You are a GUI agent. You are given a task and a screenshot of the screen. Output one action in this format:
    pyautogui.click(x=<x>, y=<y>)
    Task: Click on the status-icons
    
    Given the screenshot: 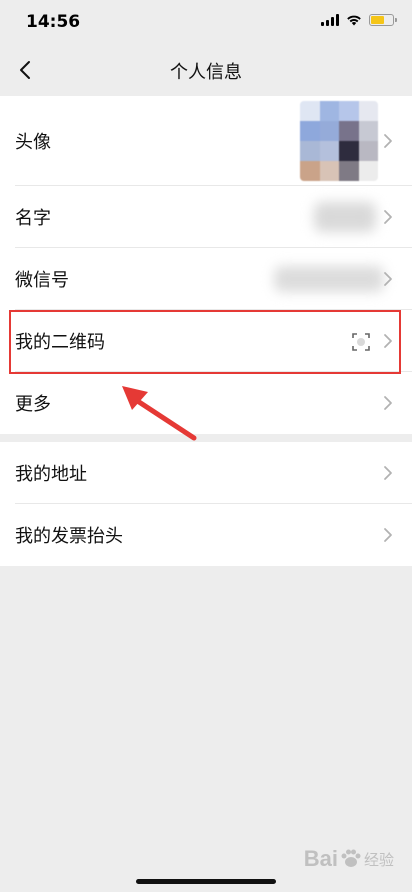 What is the action you would take?
    pyautogui.click(x=359, y=20)
    